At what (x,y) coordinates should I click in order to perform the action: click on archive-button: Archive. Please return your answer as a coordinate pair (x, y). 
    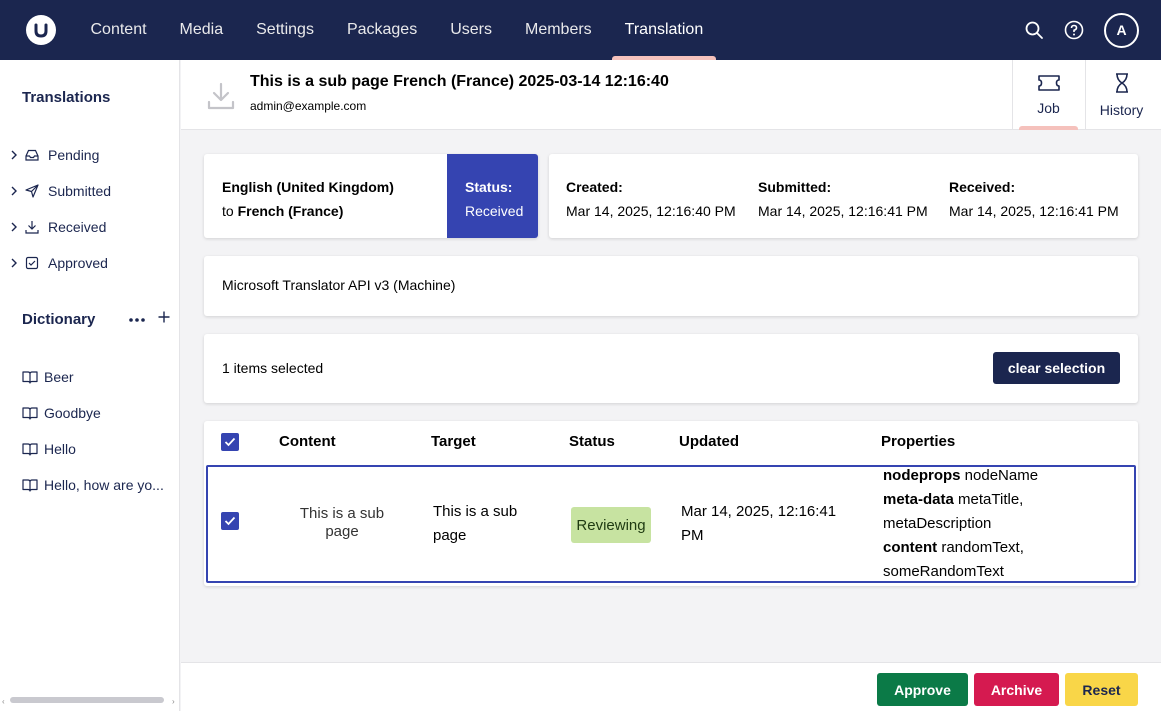
    Looking at the image, I should click on (1016, 689).